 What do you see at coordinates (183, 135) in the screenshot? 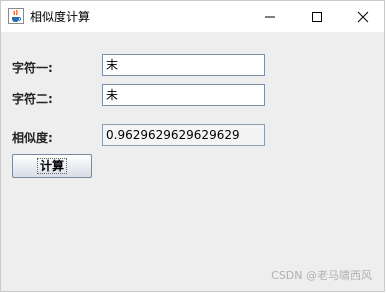
I see `similarity-result-field: 0.9629629629629629` at bounding box center [183, 135].